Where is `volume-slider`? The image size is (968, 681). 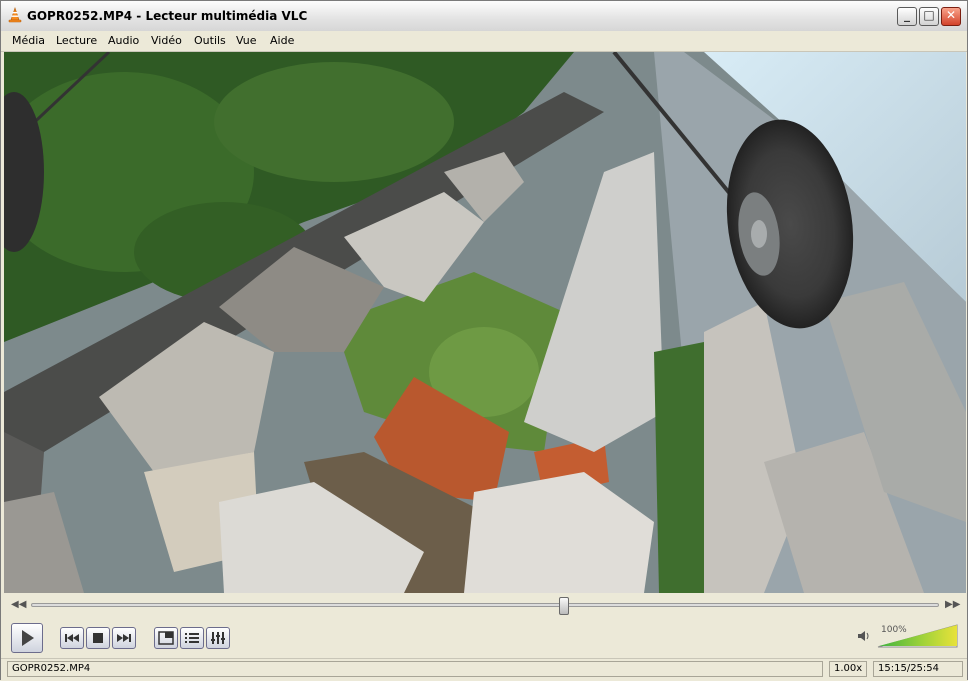 volume-slider is located at coordinates (918, 636).